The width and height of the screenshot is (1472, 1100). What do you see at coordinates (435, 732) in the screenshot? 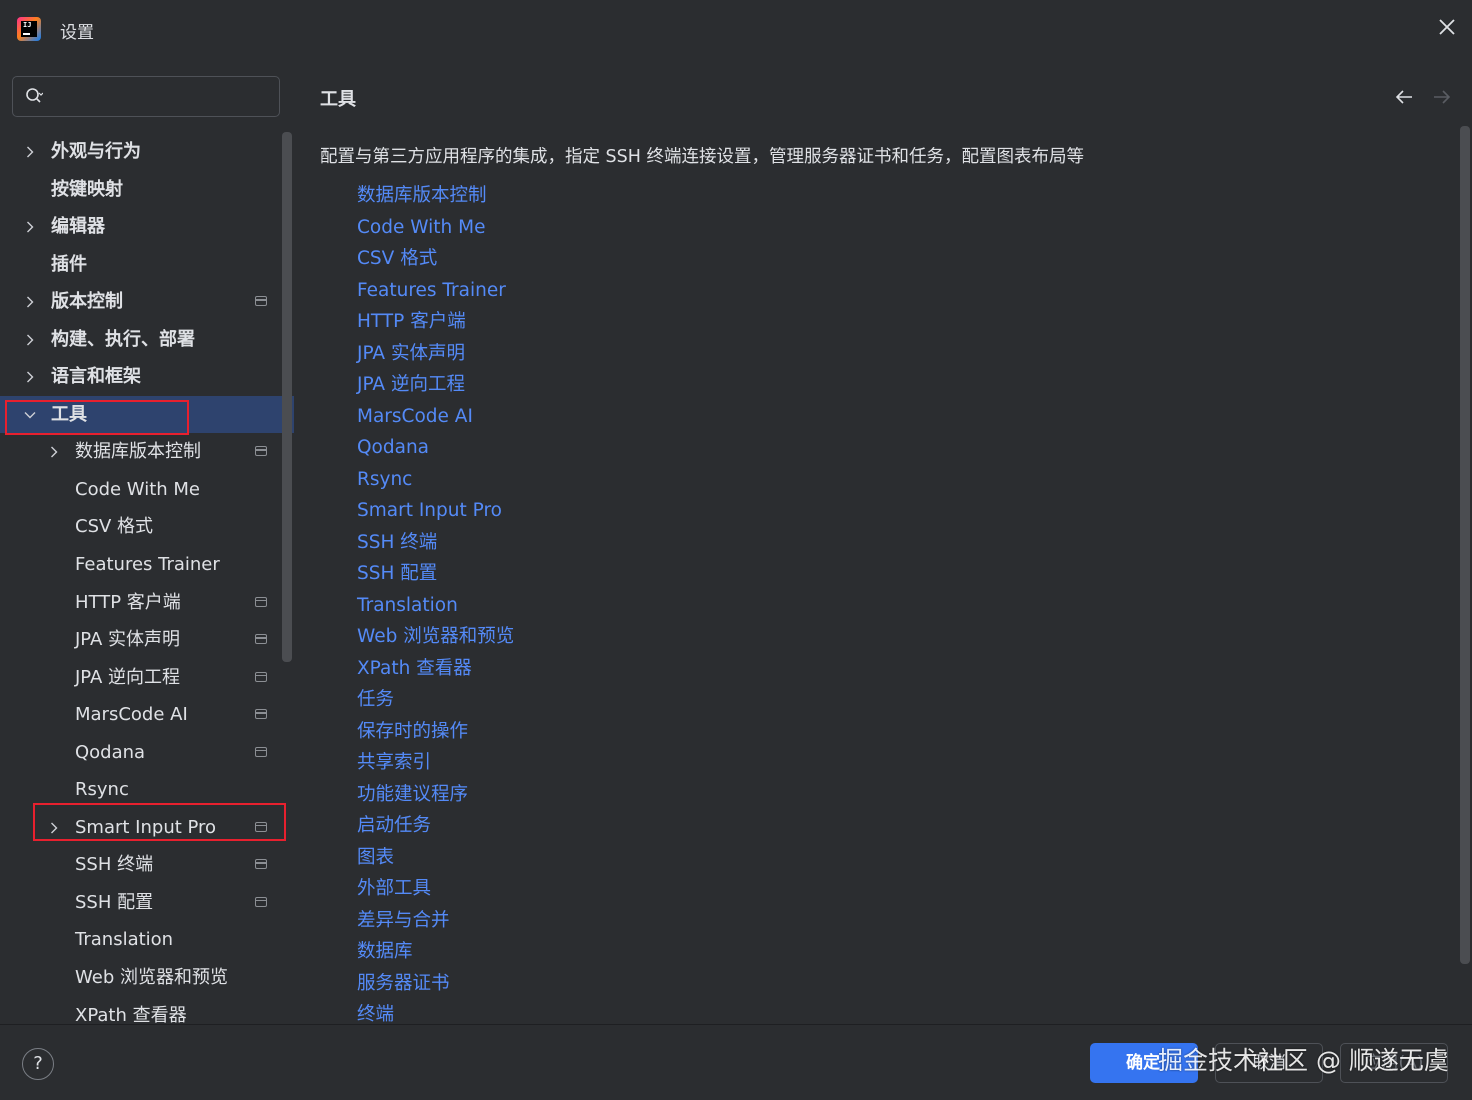
I see `settings-link: 保存时的操作` at bounding box center [435, 732].